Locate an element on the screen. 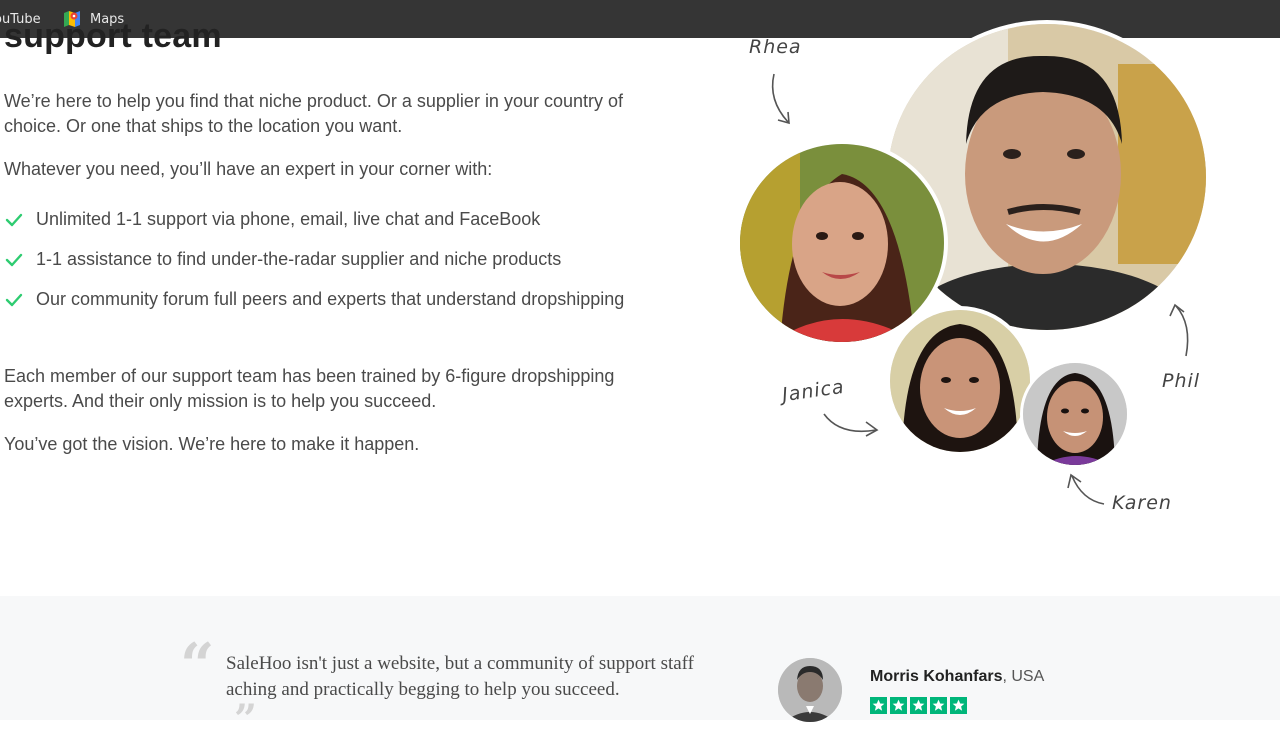  close-quote-icon: ” is located at coordinates (246, 719).